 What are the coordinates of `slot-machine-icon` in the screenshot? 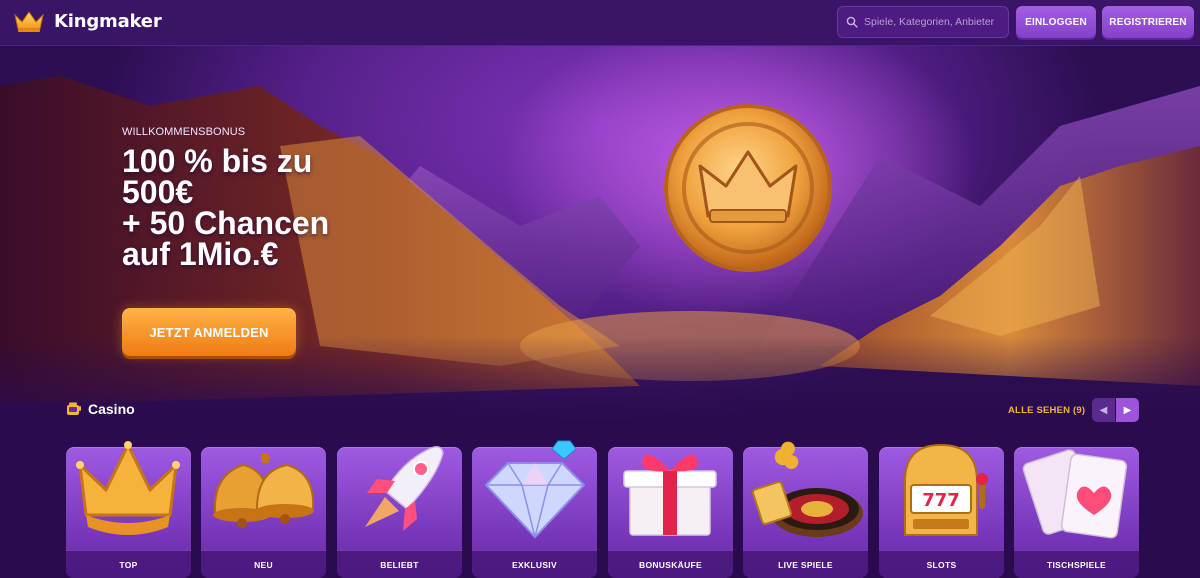 It's located at (74, 408).